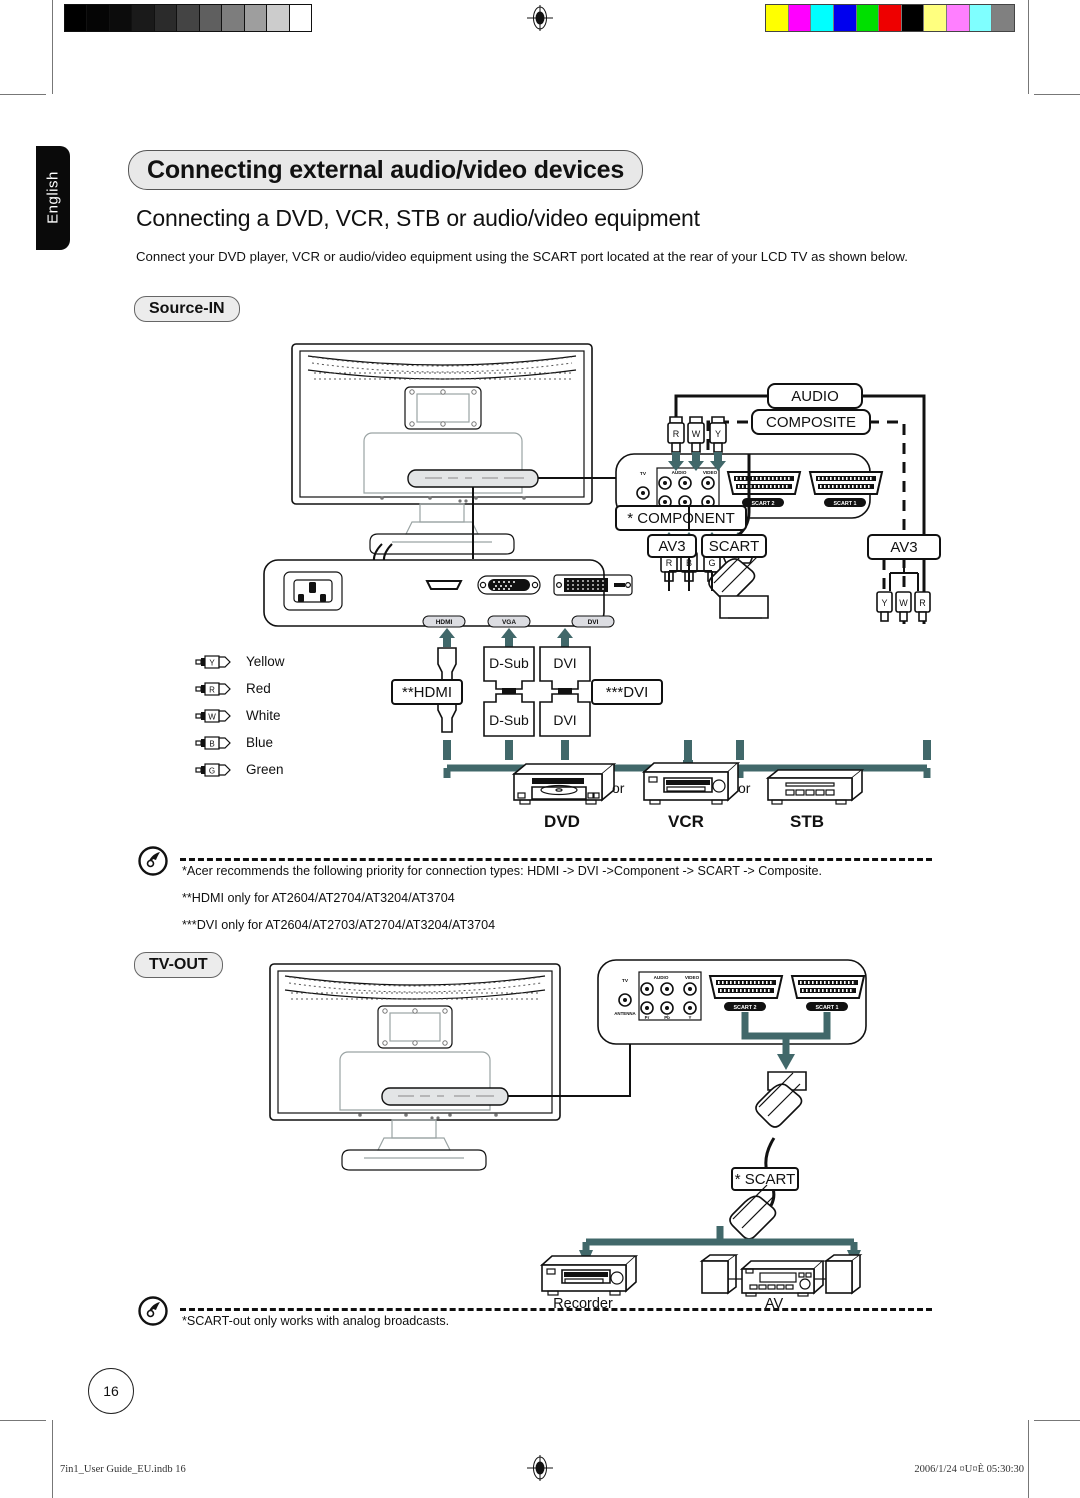 The image size is (1080, 1498). What do you see at coordinates (540, 1468) in the screenshot?
I see `registration-mark-bottom` at bounding box center [540, 1468].